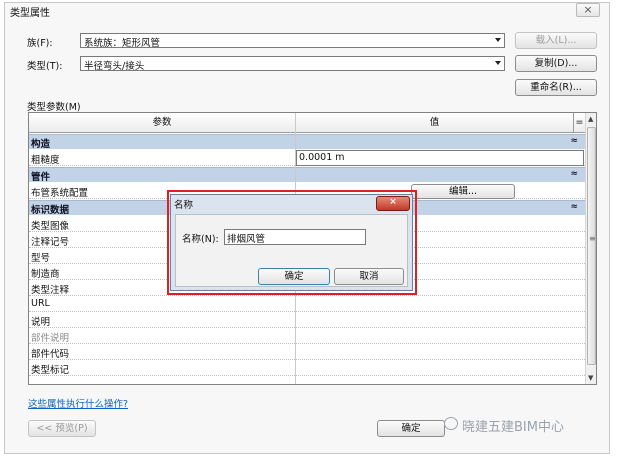  Describe the element at coordinates (411, 428) in the screenshot. I see `ok-button: 确定` at that location.